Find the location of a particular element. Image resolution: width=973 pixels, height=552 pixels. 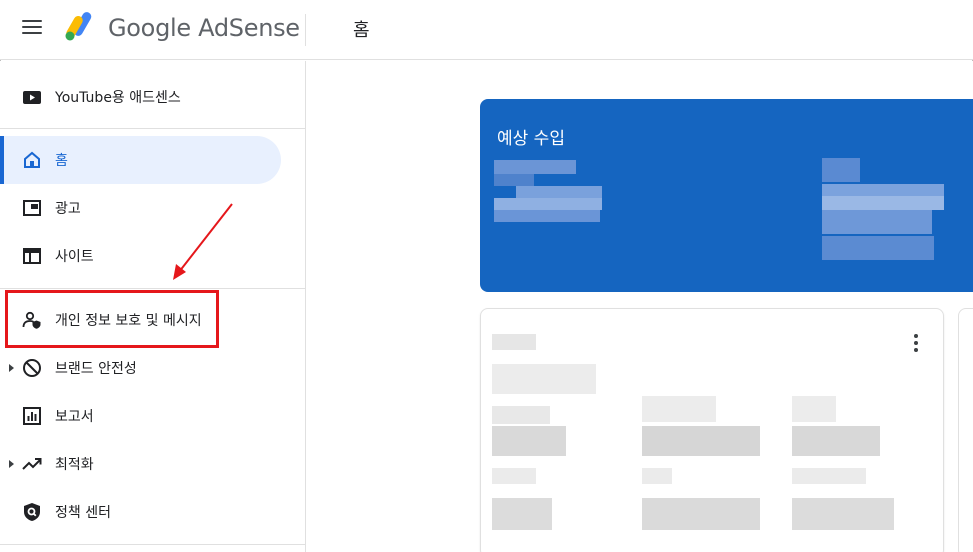

earnings-card-title: 예상 수입 is located at coordinates (531, 139).